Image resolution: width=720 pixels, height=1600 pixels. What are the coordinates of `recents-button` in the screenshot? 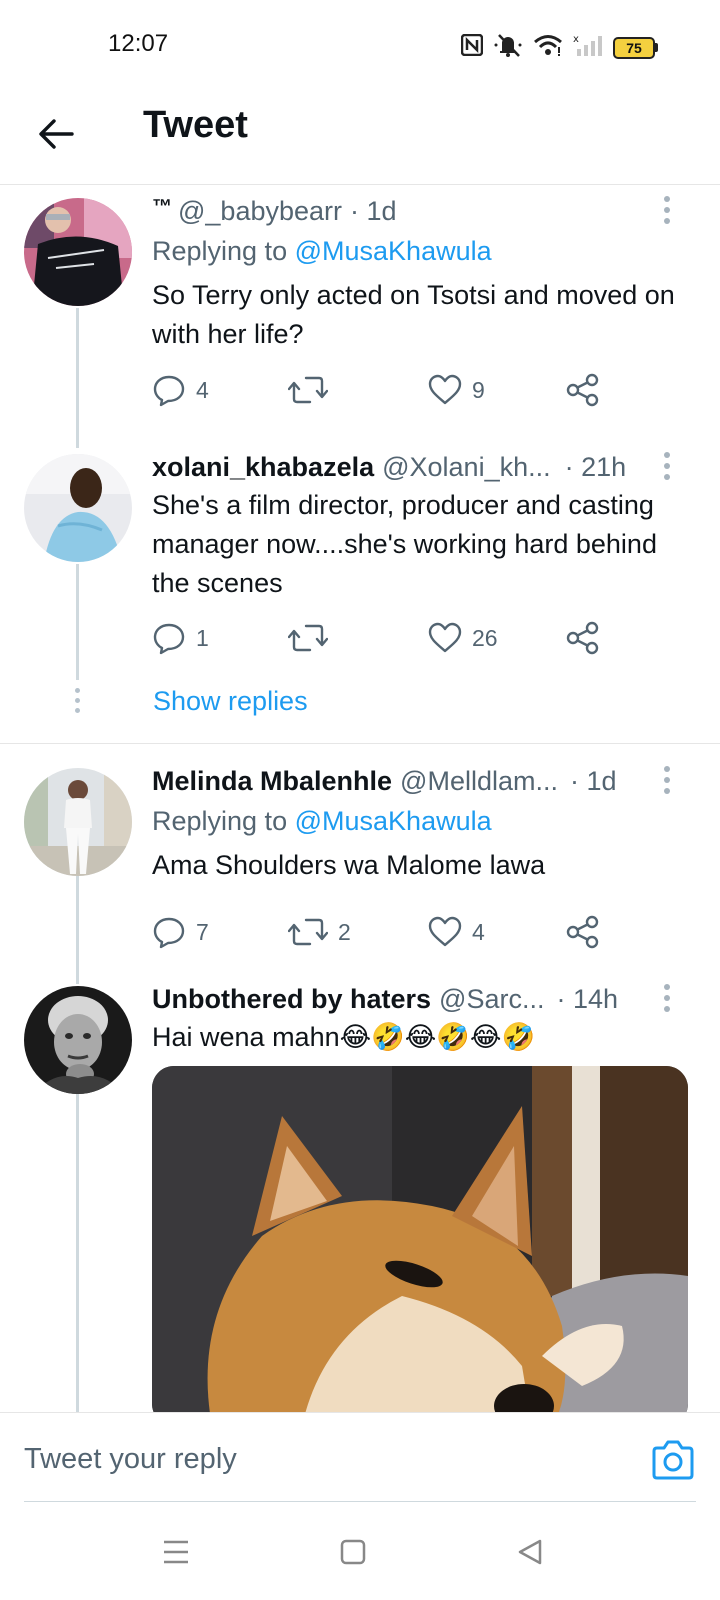 It's located at (176, 1552).